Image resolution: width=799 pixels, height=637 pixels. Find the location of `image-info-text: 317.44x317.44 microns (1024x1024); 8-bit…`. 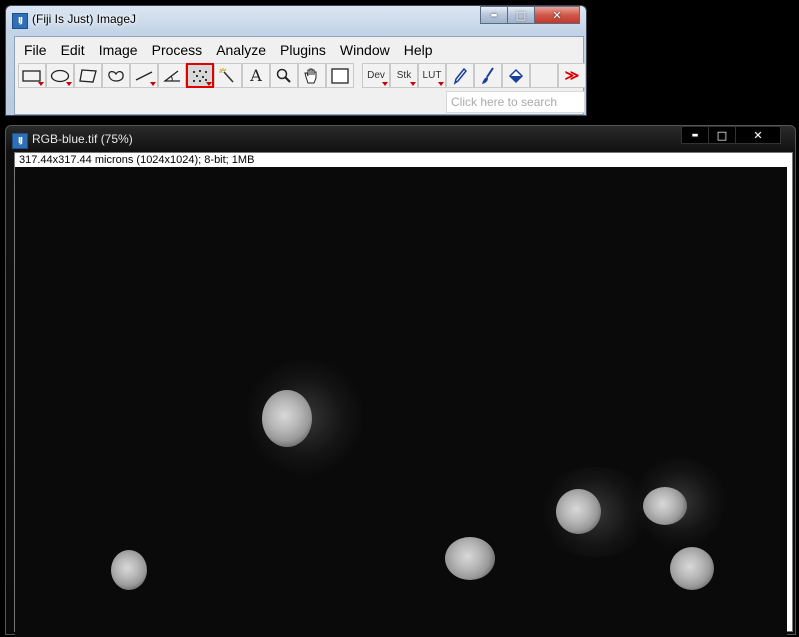

image-info-text: 317.44x317.44 microns (1024x1024); 8-bit… is located at coordinates (137, 160).